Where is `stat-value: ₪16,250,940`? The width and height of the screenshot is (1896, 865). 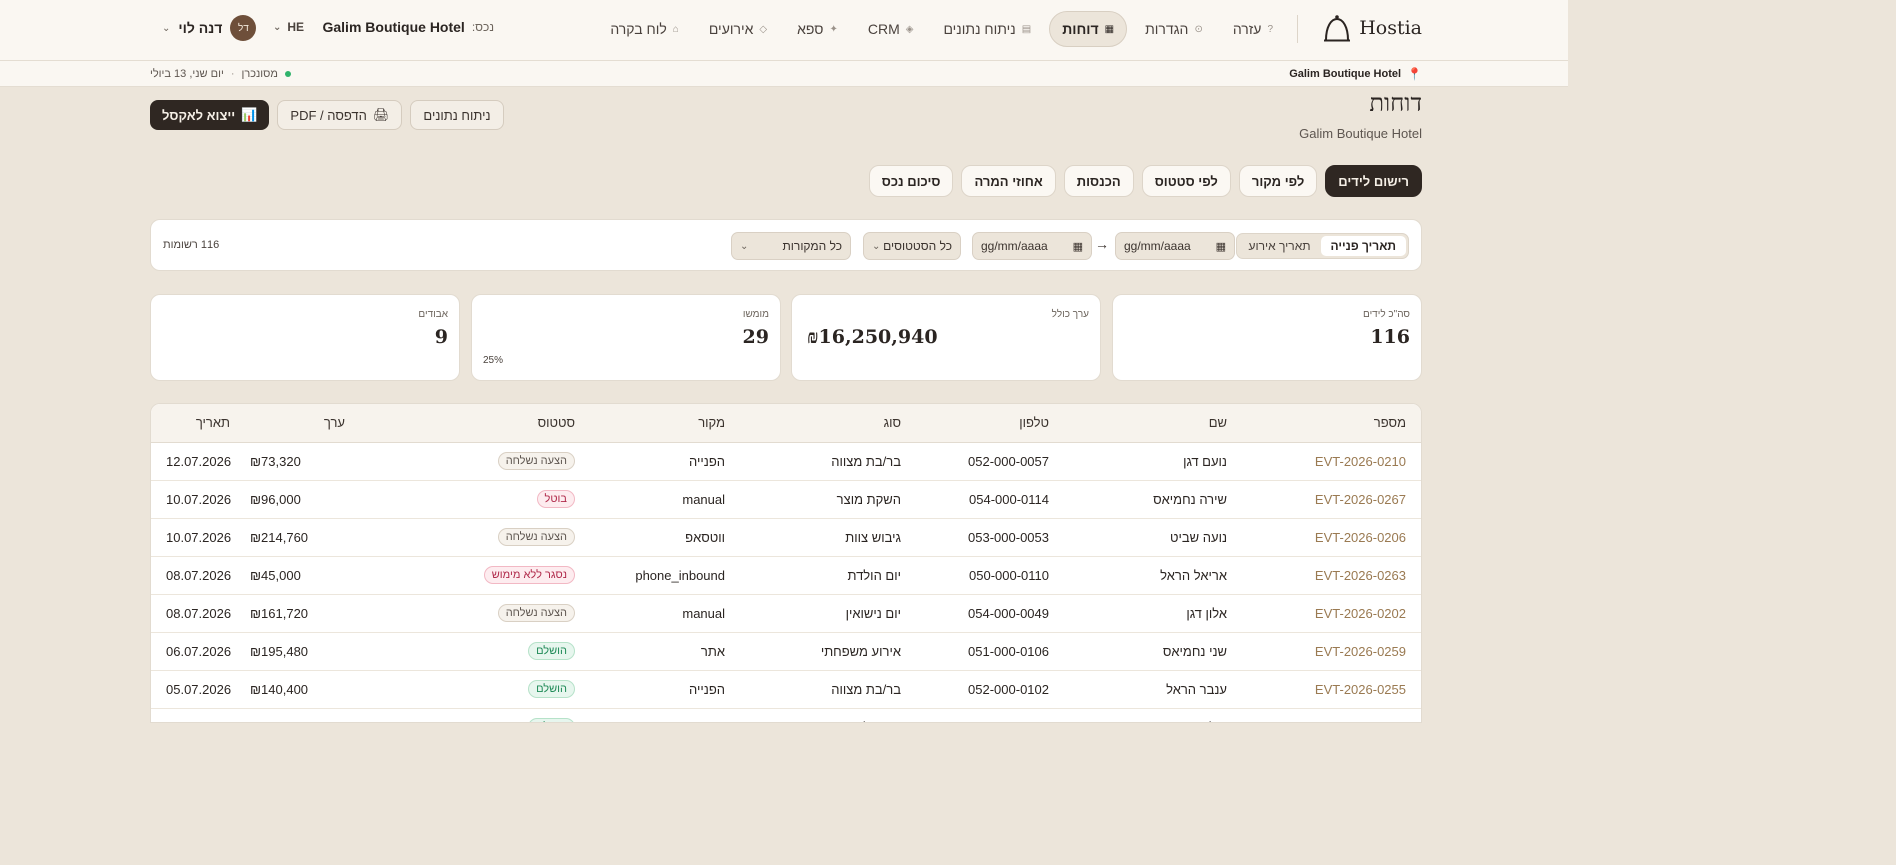 stat-value: ₪16,250,940 is located at coordinates (872, 337).